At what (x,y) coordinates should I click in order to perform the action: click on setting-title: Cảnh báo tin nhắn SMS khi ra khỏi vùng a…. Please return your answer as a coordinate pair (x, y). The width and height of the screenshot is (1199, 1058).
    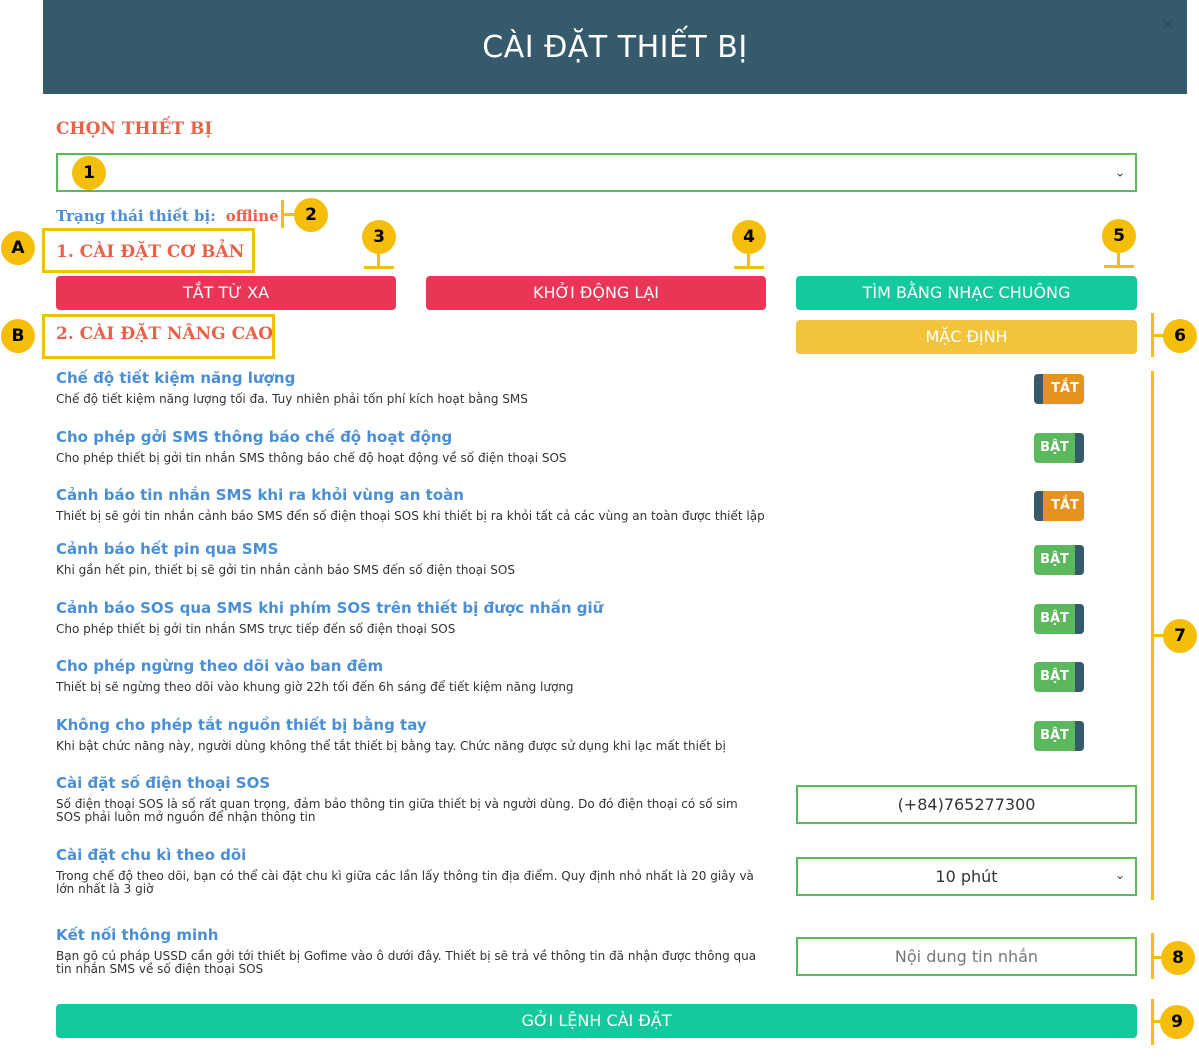
    Looking at the image, I should click on (260, 495).